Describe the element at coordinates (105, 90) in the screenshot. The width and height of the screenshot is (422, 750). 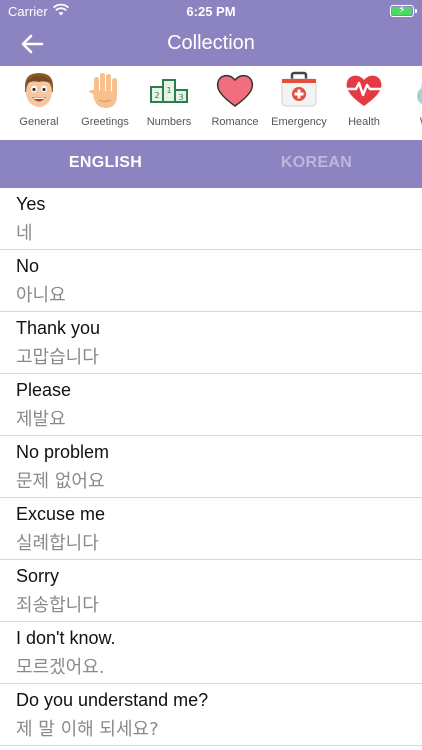
I see `waving-hand-icon` at that location.